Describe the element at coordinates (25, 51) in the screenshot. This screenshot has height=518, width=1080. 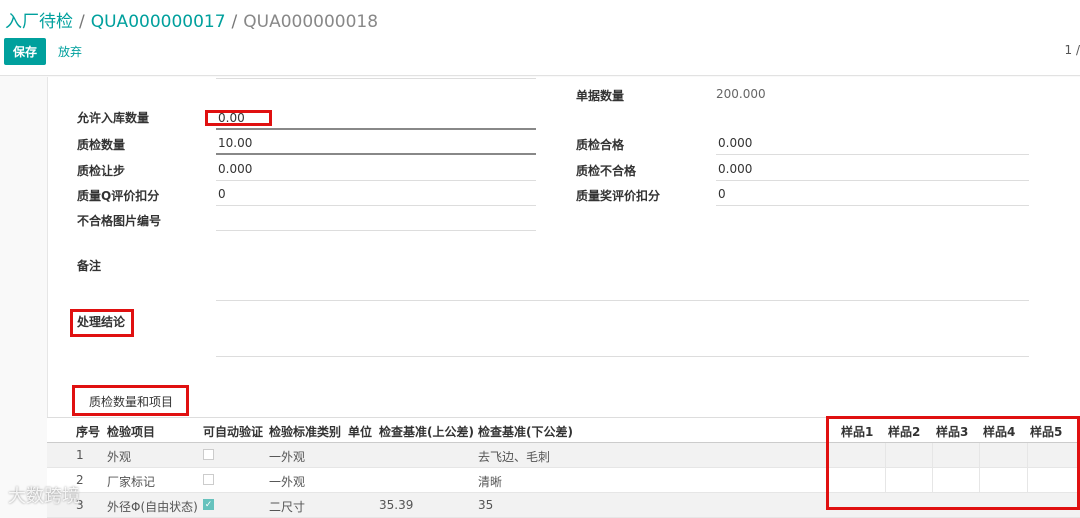
I see `save-button: 保存` at that location.